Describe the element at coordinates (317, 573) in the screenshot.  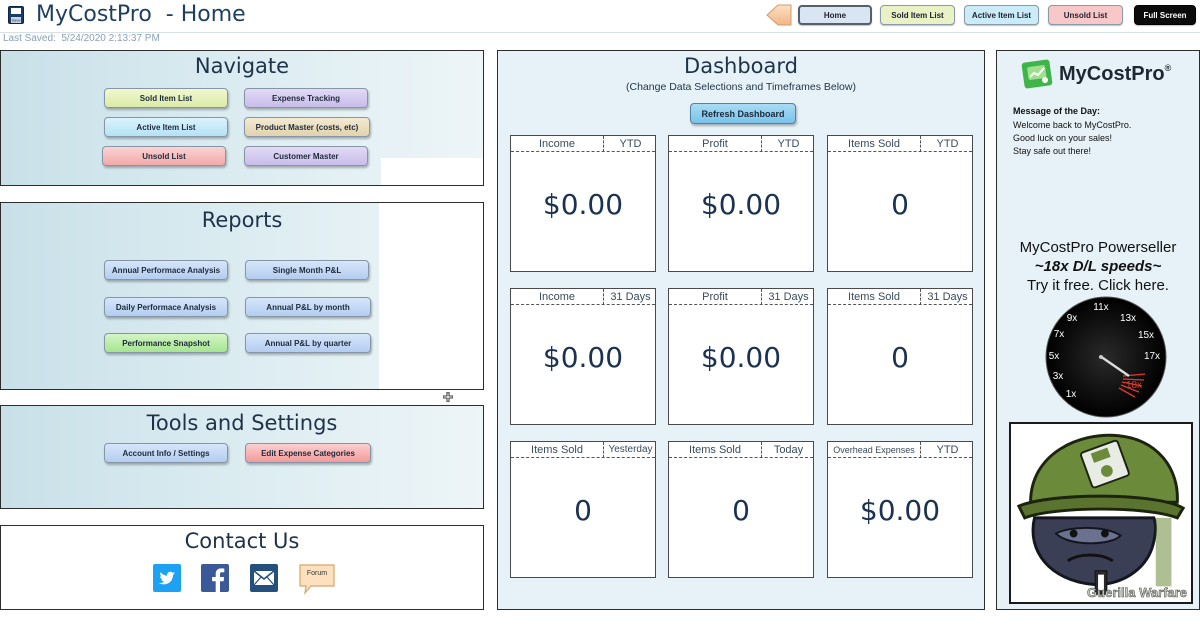
I see `forum-label: Forum` at that location.